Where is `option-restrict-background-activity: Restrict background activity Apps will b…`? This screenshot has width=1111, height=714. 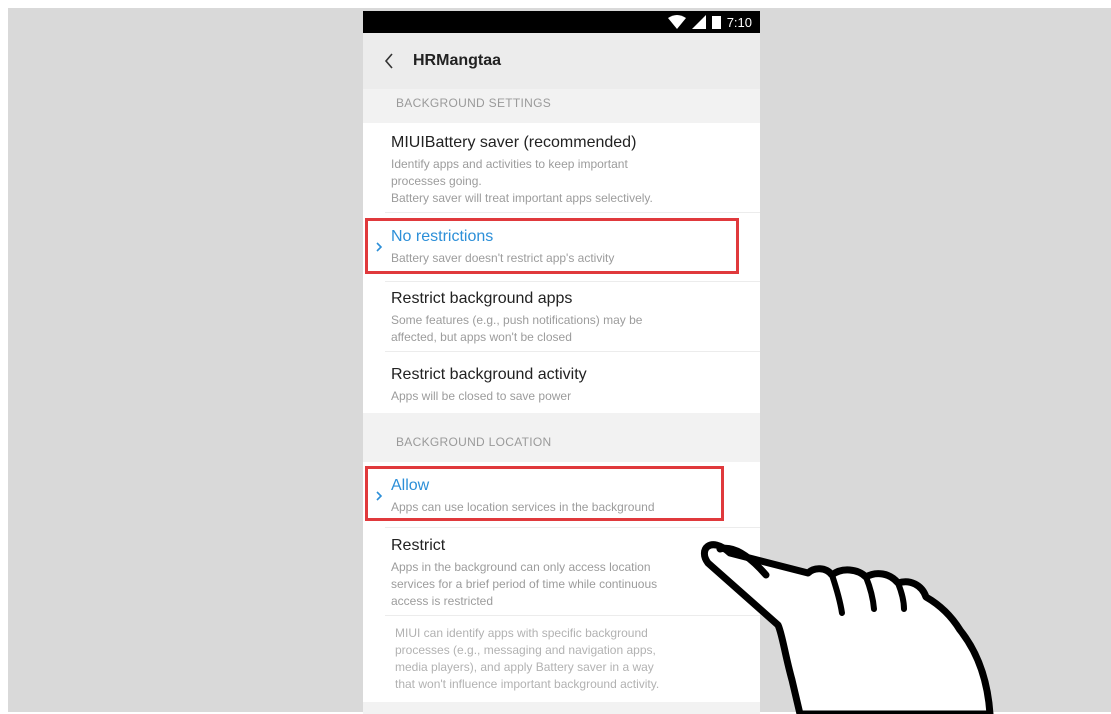
option-restrict-background-activity: Restrict background activity Apps will b… is located at coordinates (561, 385).